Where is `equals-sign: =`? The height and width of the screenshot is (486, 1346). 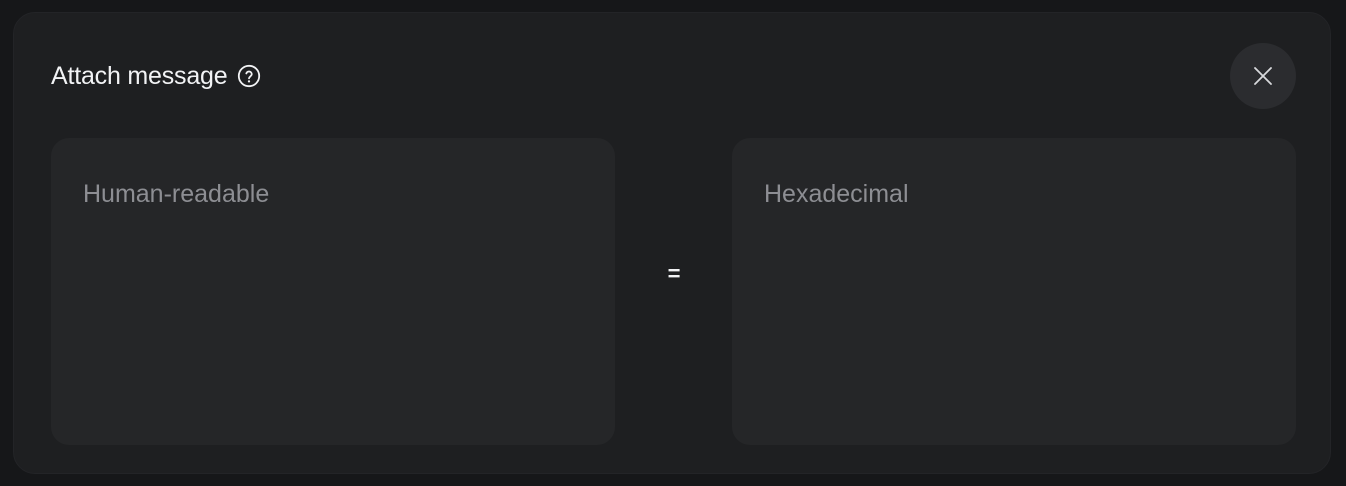
equals-sign: = is located at coordinates (674, 273).